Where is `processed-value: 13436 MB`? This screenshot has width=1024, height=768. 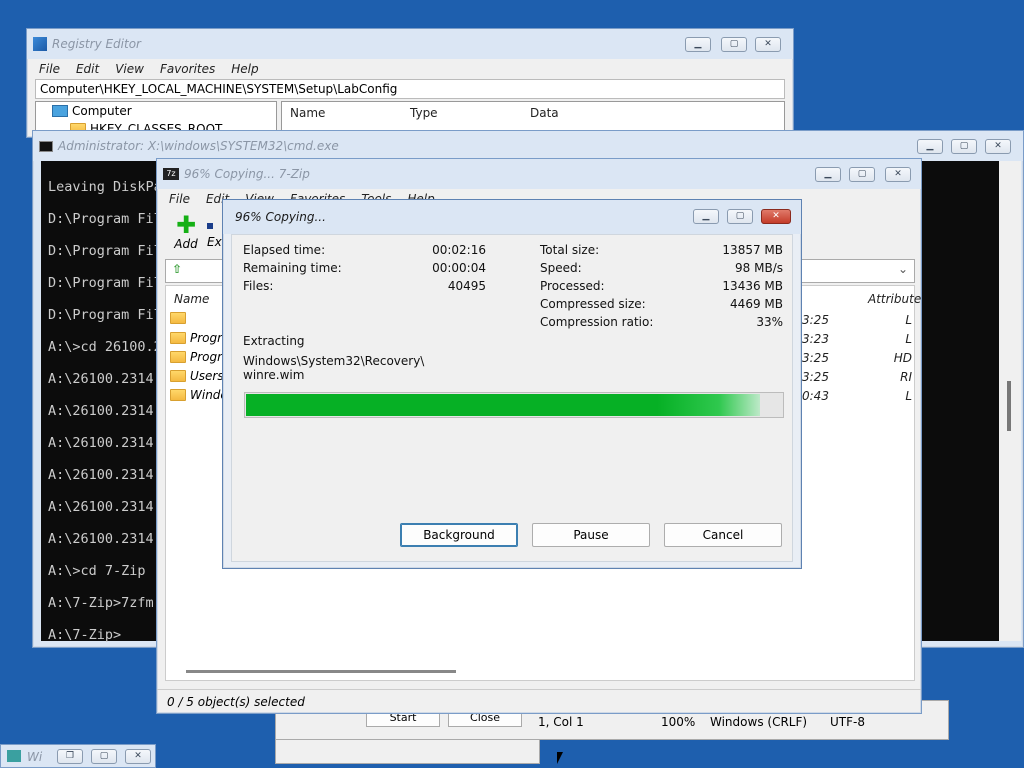
processed-value: 13436 MB is located at coordinates (752, 286).